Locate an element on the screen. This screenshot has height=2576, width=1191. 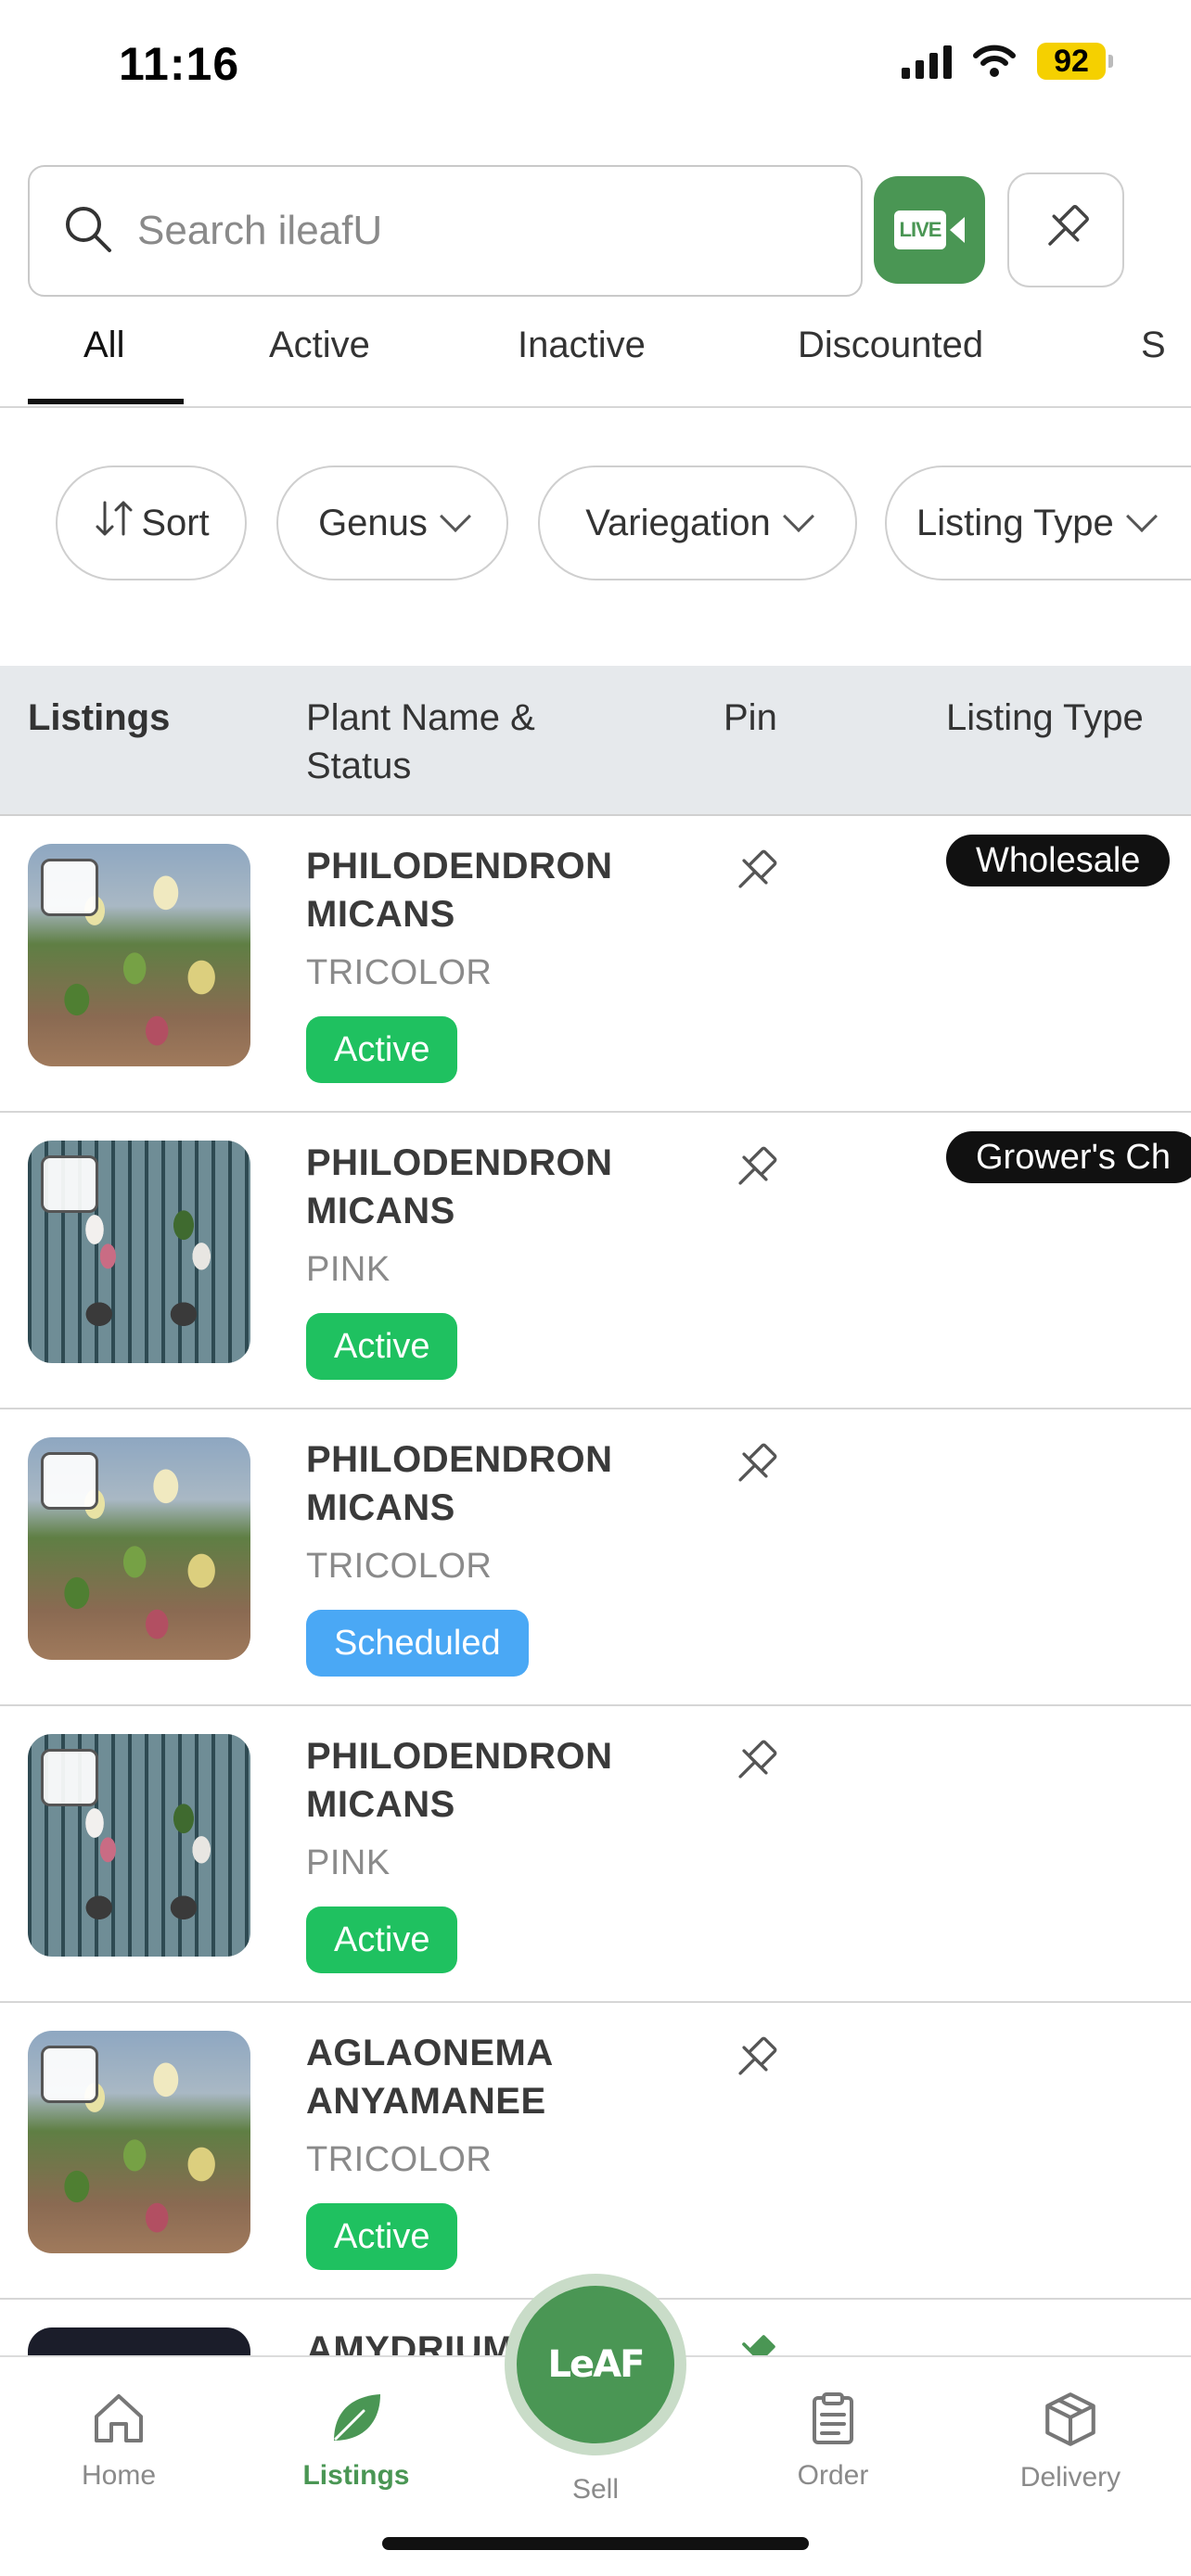
nav-order: Order is located at coordinates (833, 2440).